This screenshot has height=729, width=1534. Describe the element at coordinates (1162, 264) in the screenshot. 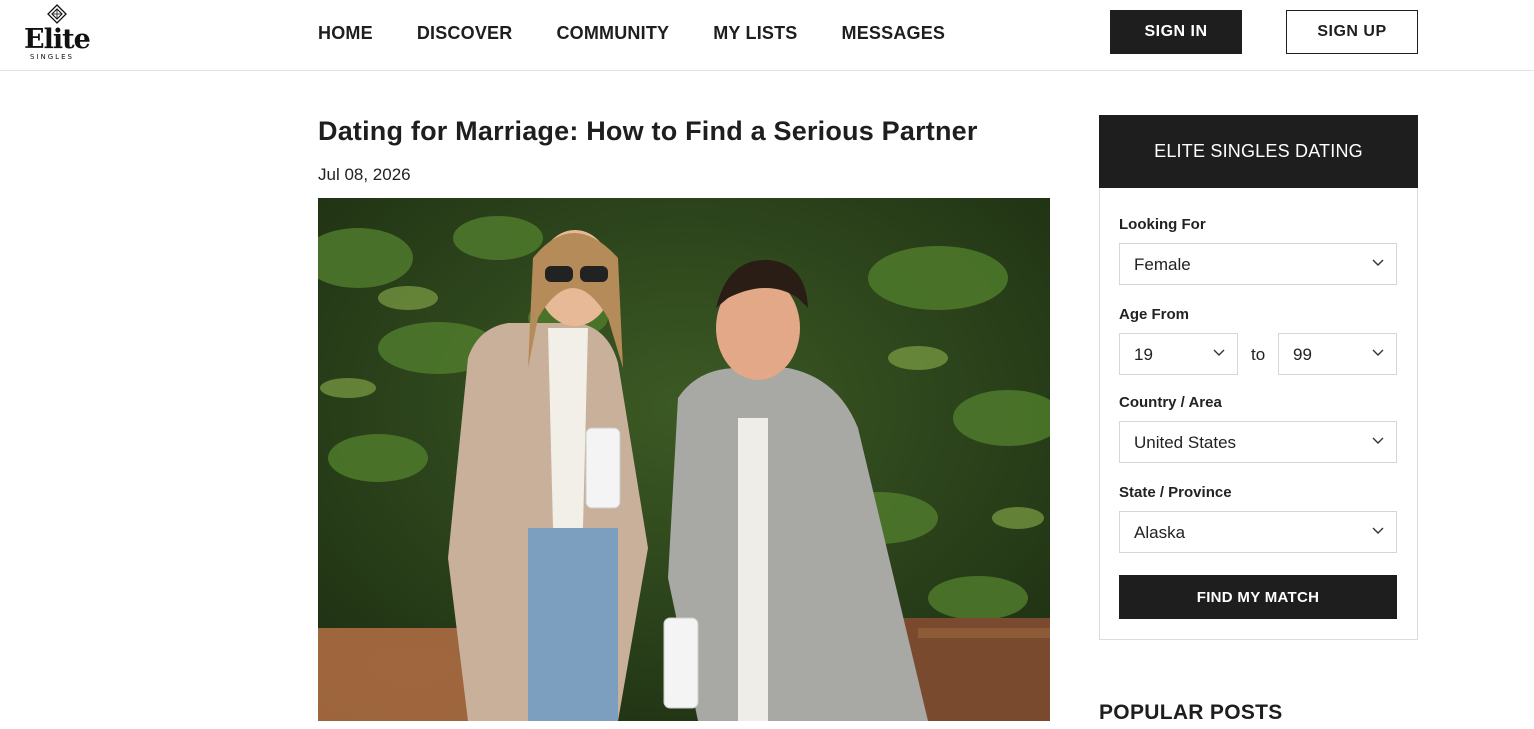

I see `looking-for-value: Female` at that location.